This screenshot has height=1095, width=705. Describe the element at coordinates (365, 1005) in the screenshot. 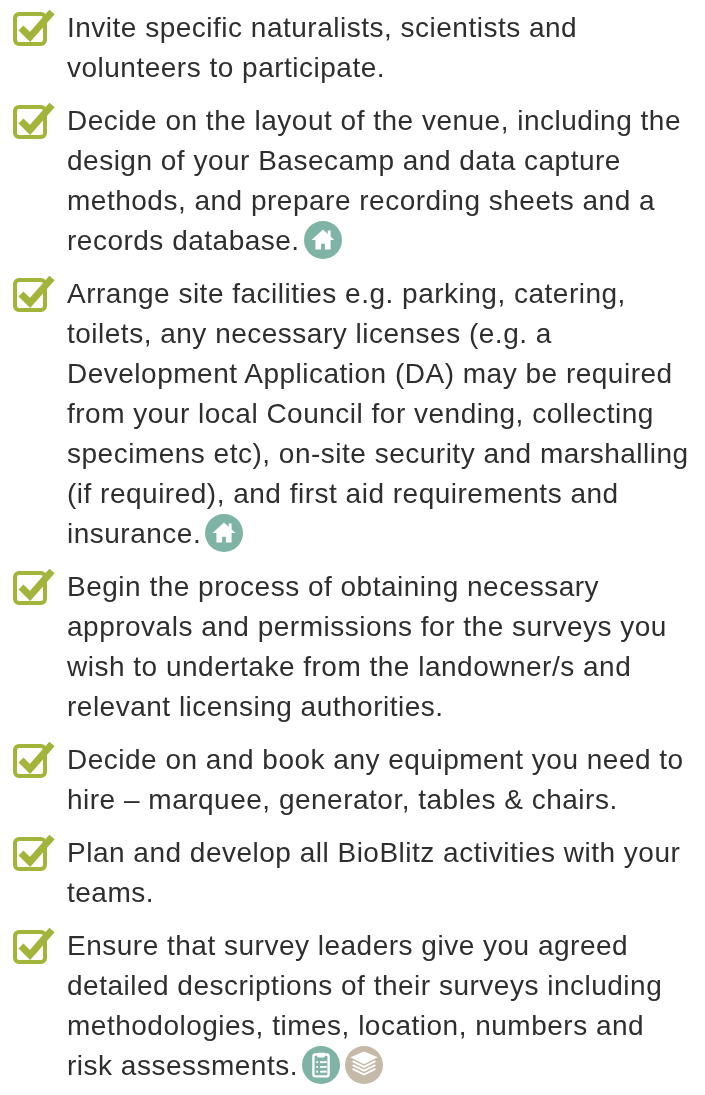

I see `checklist-text: Ensure that survey leaders give you agreed detailed descriptions of their surveys including methodologies, times, location, numbers and risk assessments.` at that location.